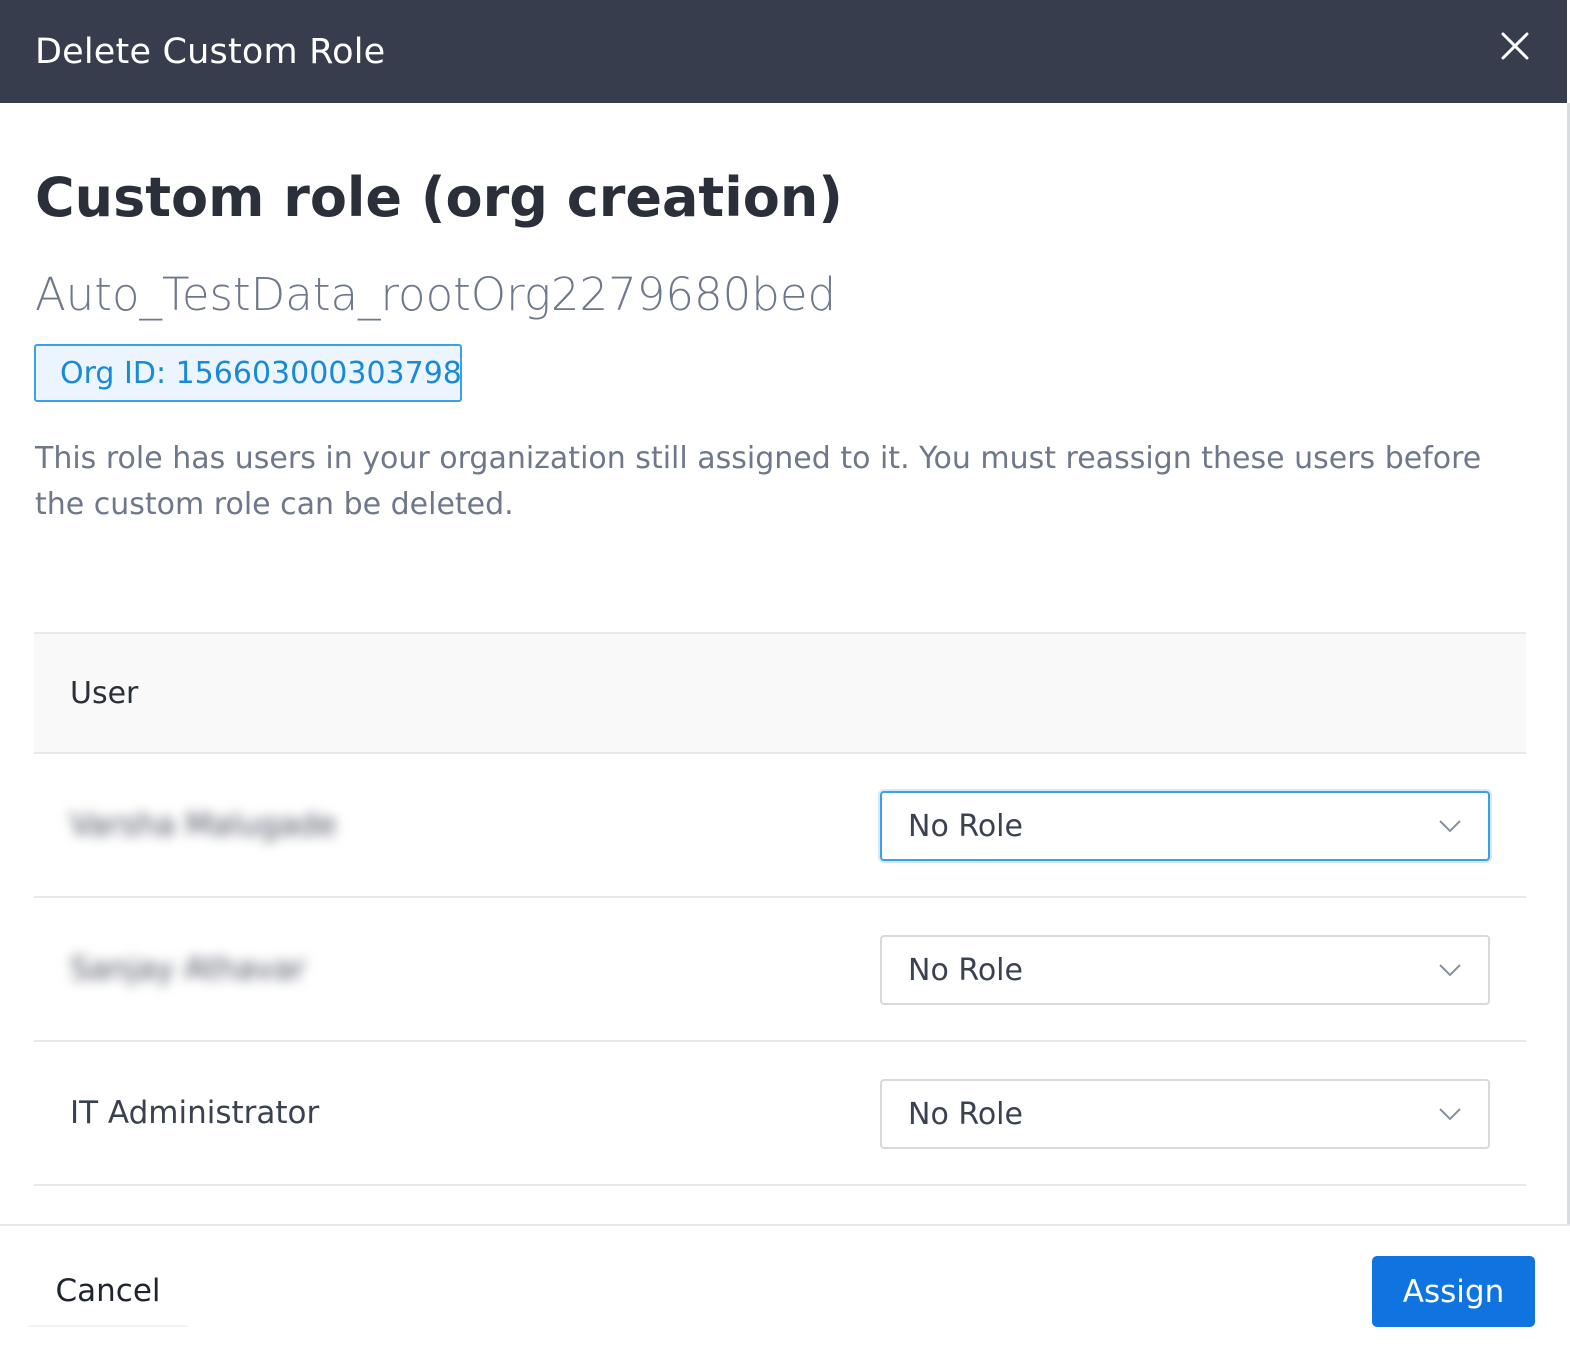  I want to click on cancel-button: Cancel, so click(108, 1292).